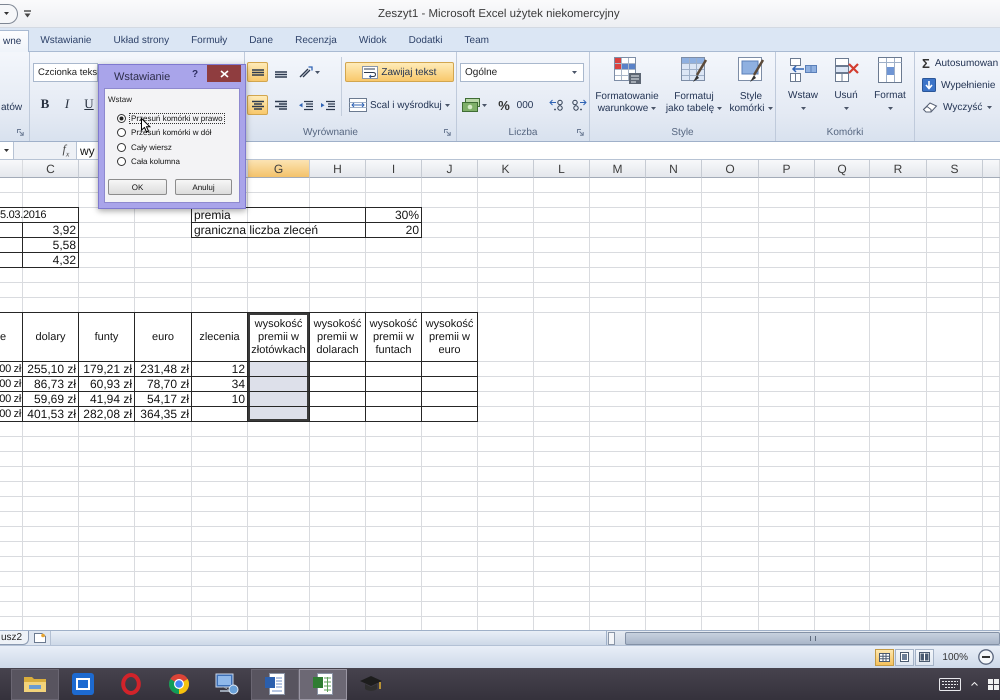  I want to click on number-cell: 4,32, so click(51, 260).